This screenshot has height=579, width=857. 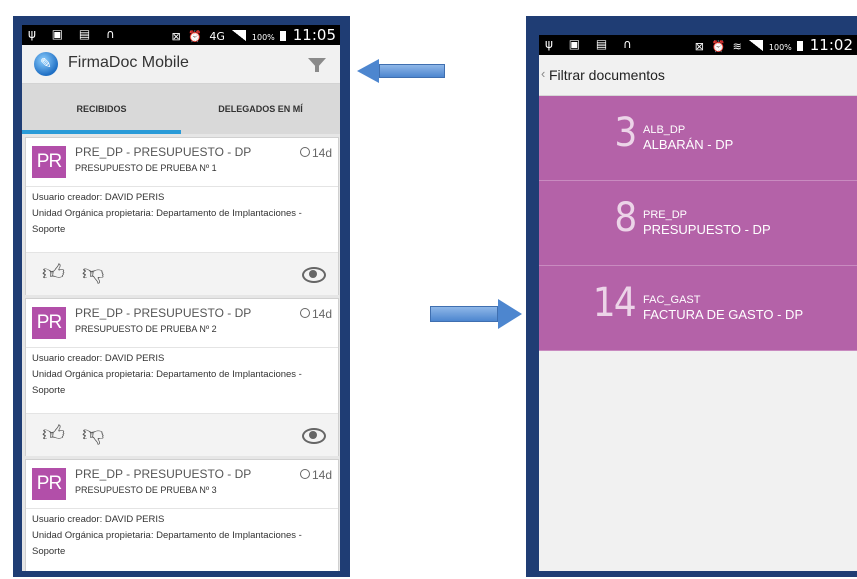 What do you see at coordinates (146, 490) in the screenshot?
I see `card-subtitle: PRESUPUESTO DE PRUEBA Nº 3` at bounding box center [146, 490].